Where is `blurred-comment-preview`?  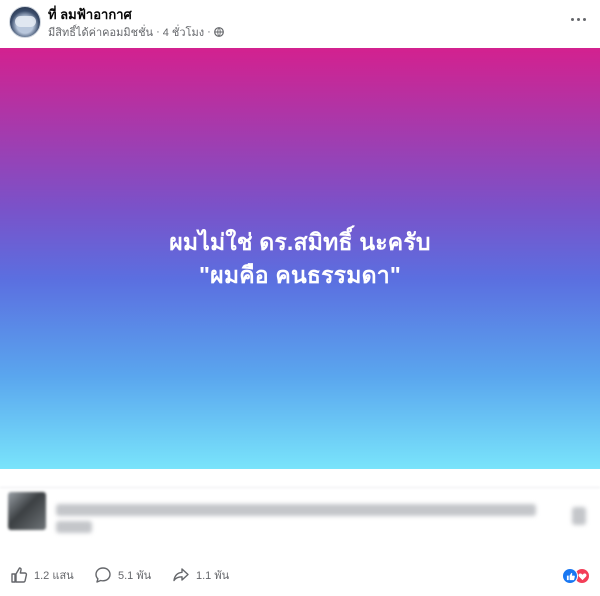
blurred-comment-preview is located at coordinates (300, 511).